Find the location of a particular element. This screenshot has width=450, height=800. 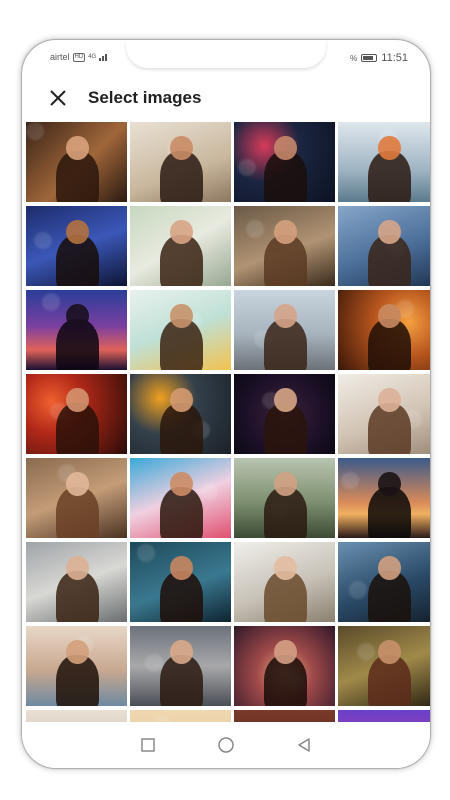

close-button is located at coordinates (58, 98).